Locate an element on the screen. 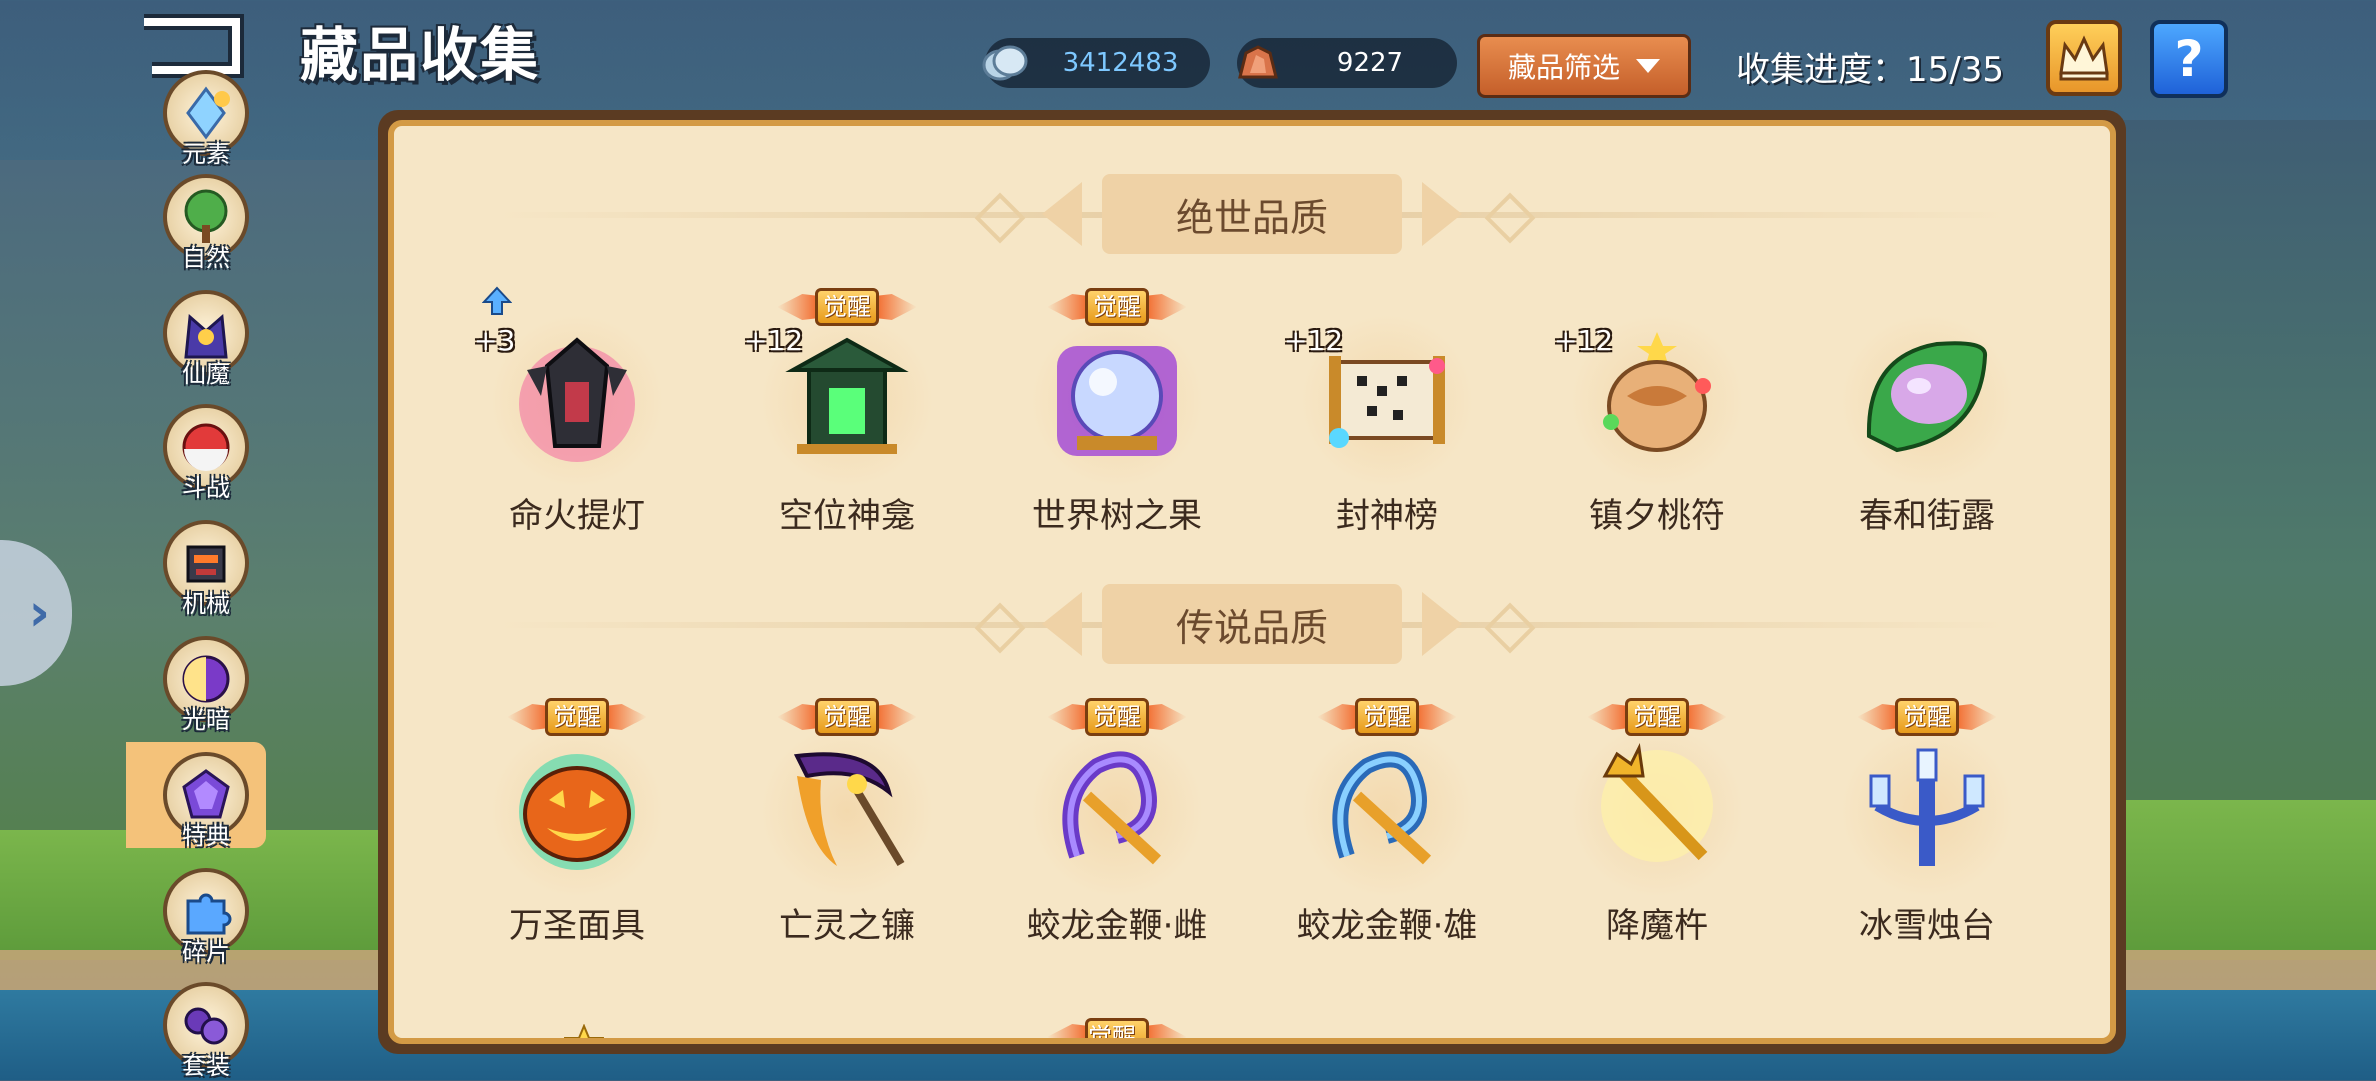 Image resolution: width=2376 pixels, height=1081 pixels. sidebar-item-label: 自然 is located at coordinates (206, 258).